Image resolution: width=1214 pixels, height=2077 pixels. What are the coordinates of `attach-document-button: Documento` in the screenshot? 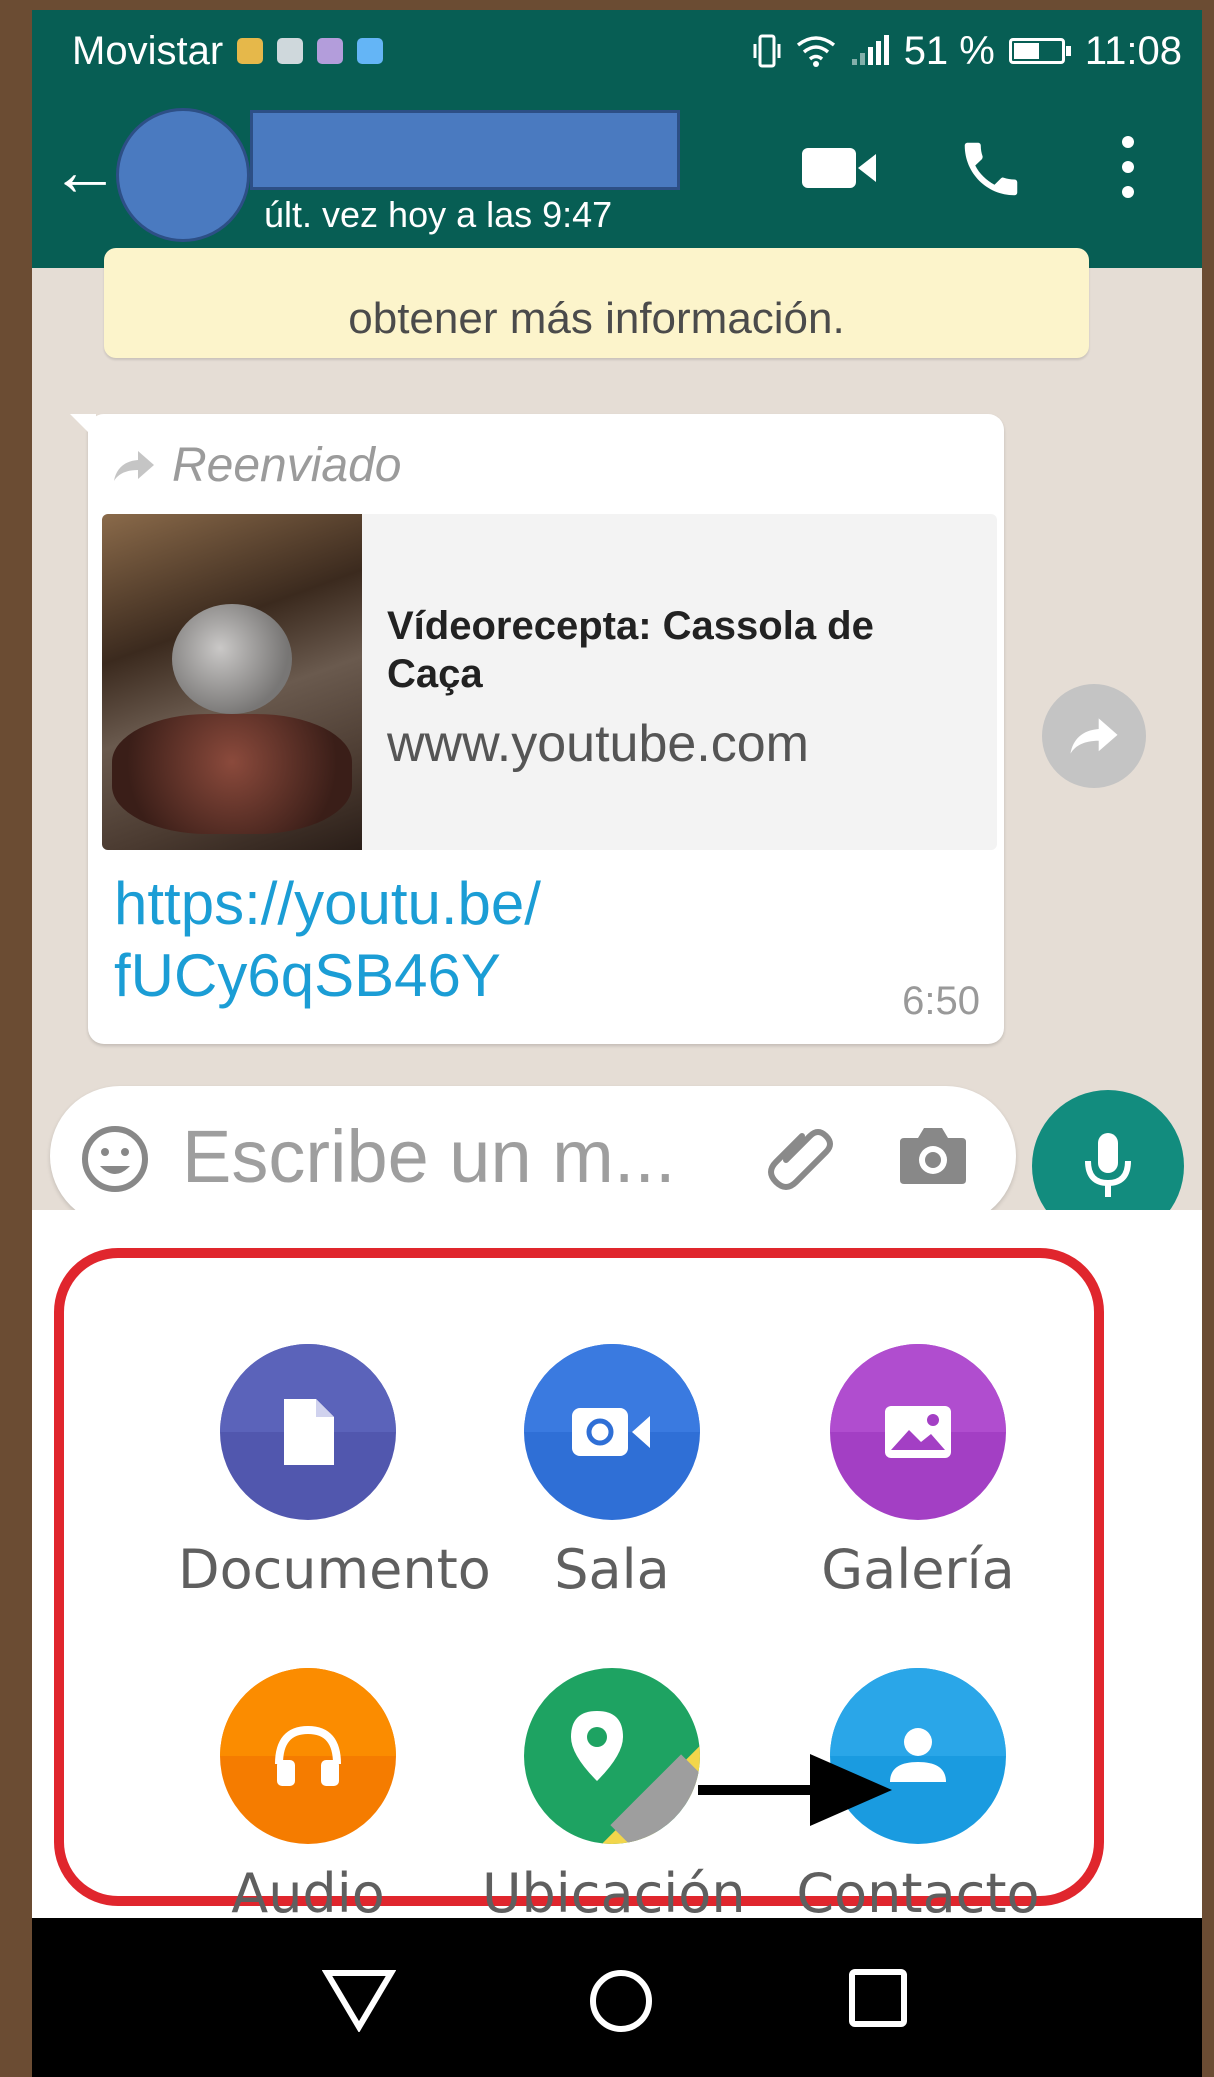 It's located at (334, 1472).